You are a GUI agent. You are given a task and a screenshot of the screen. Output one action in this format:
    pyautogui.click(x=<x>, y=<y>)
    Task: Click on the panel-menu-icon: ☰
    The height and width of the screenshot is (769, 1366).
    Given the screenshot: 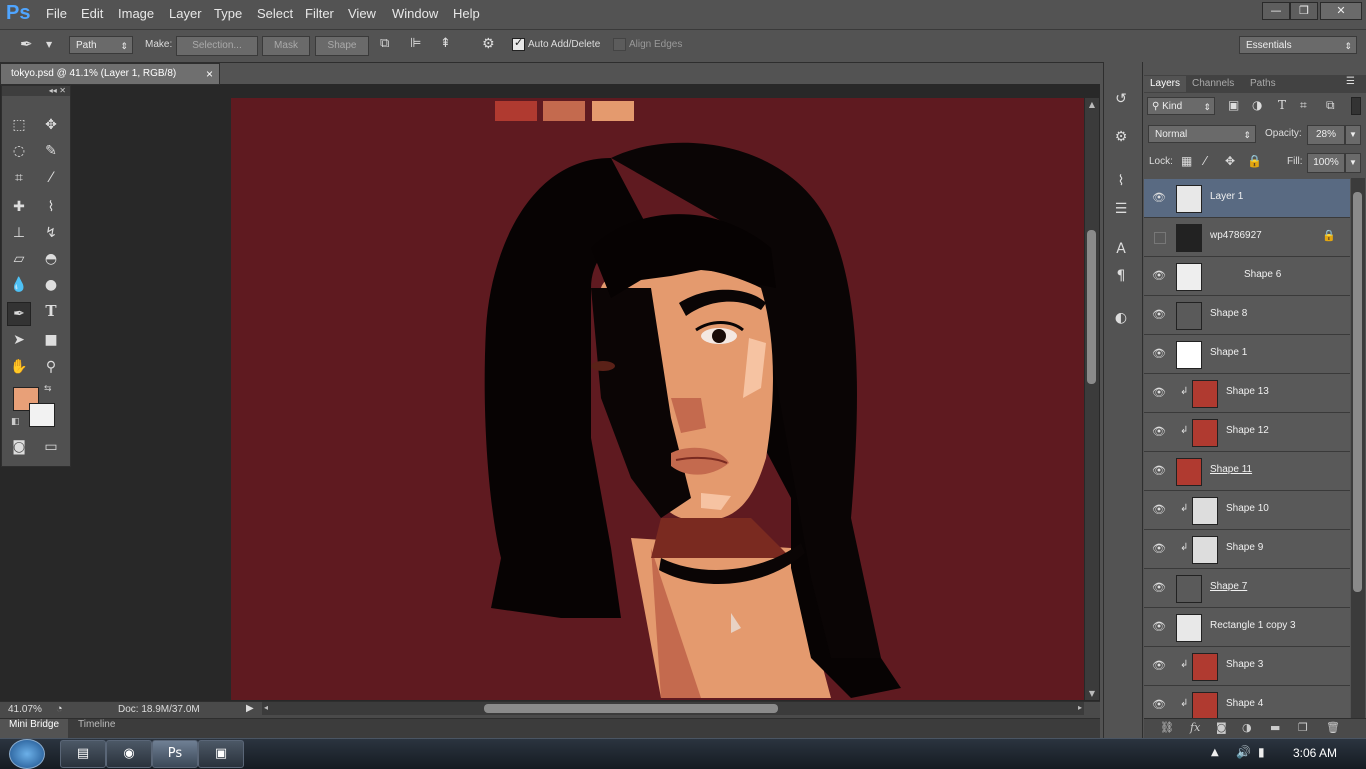 What is the action you would take?
    pyautogui.click(x=1350, y=81)
    